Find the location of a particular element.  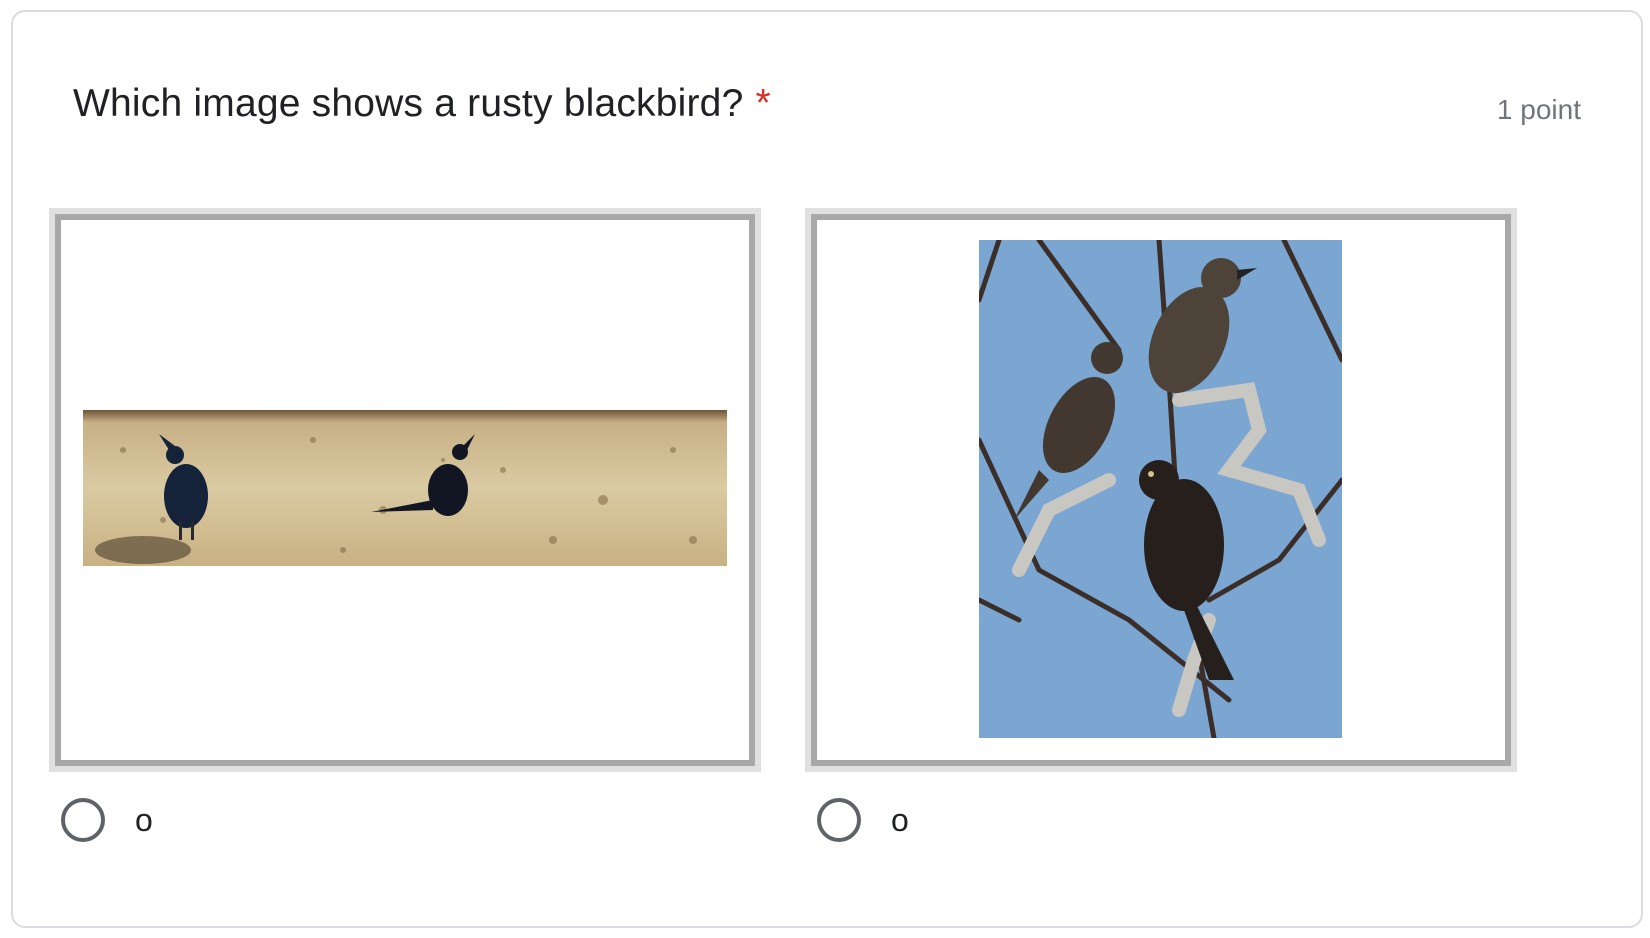

question-title-text: Which image shows a rusty blackbird? is located at coordinates (408, 103).